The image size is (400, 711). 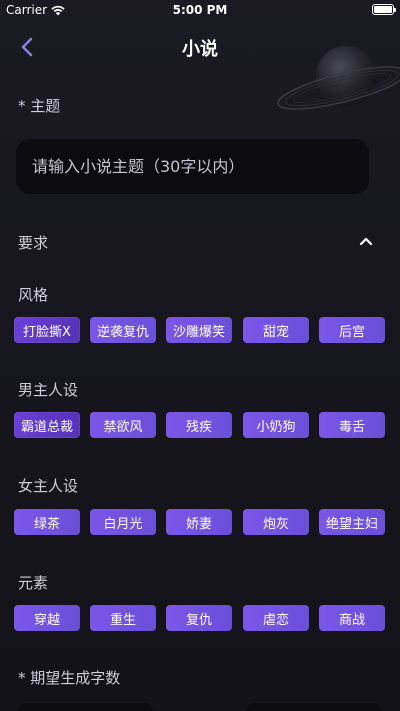 I want to click on male-lead-tag-row: 霸道总裁 禁欲风 残疾 小奶狗 毒舌, so click(x=200, y=425).